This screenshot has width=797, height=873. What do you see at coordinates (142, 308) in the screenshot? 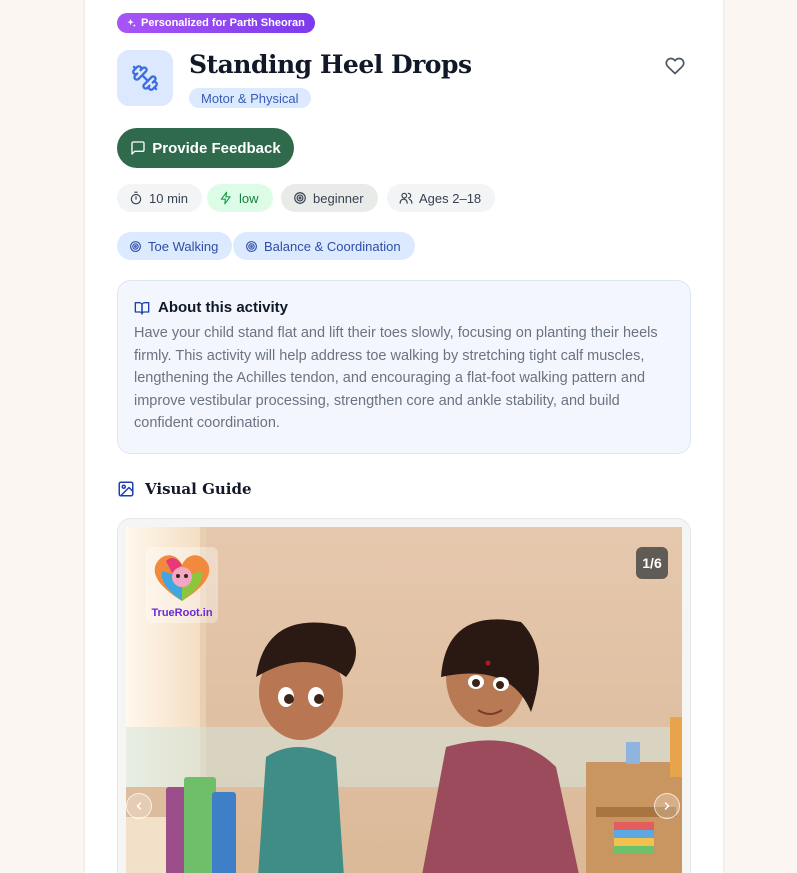
I see `book-open-icon` at bounding box center [142, 308].